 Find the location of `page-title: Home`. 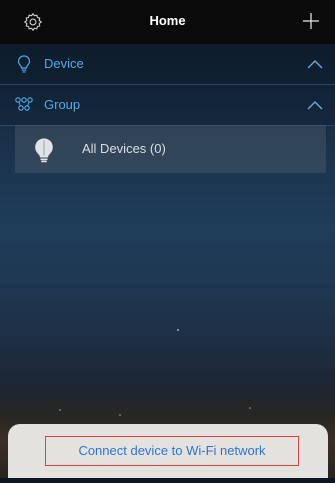

page-title: Home is located at coordinates (167, 20).